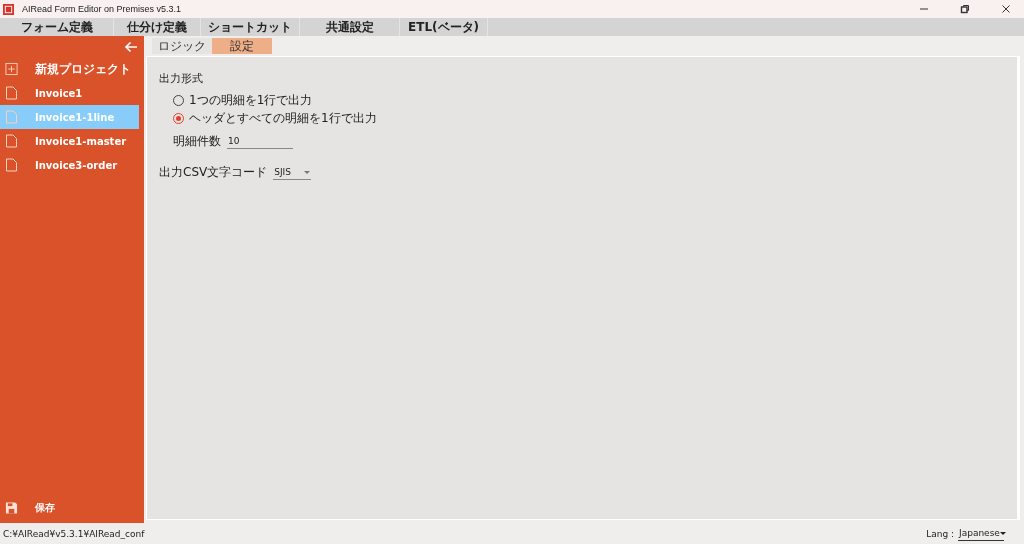 The image size is (1024, 544). Describe the element at coordinates (83, 69) in the screenshot. I see `new-project-link: 新規プロジェクト` at that location.